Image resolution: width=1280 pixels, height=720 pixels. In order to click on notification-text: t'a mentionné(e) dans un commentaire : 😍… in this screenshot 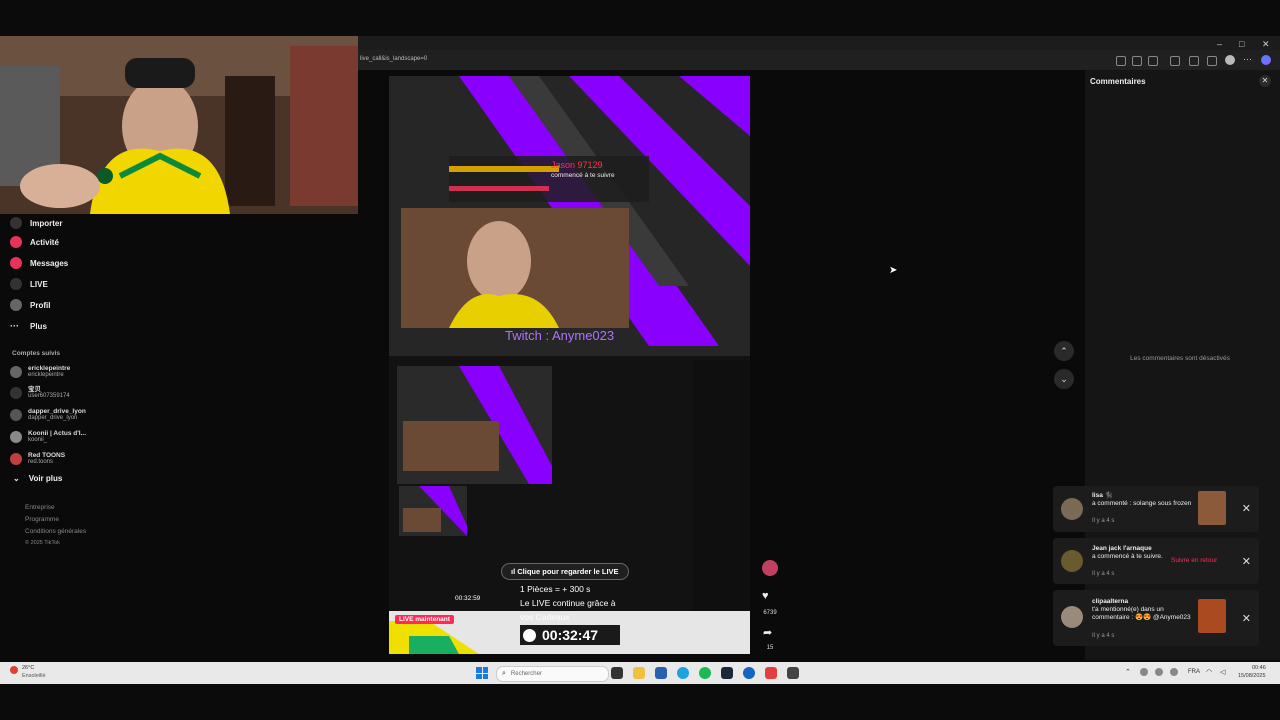, I will do `click(1141, 613)`.